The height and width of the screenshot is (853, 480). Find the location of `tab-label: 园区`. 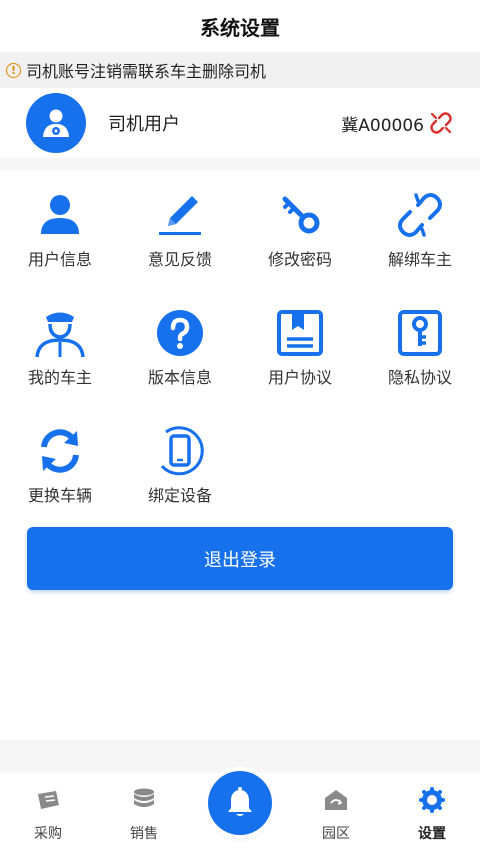

tab-label: 园区 is located at coordinates (336, 834).